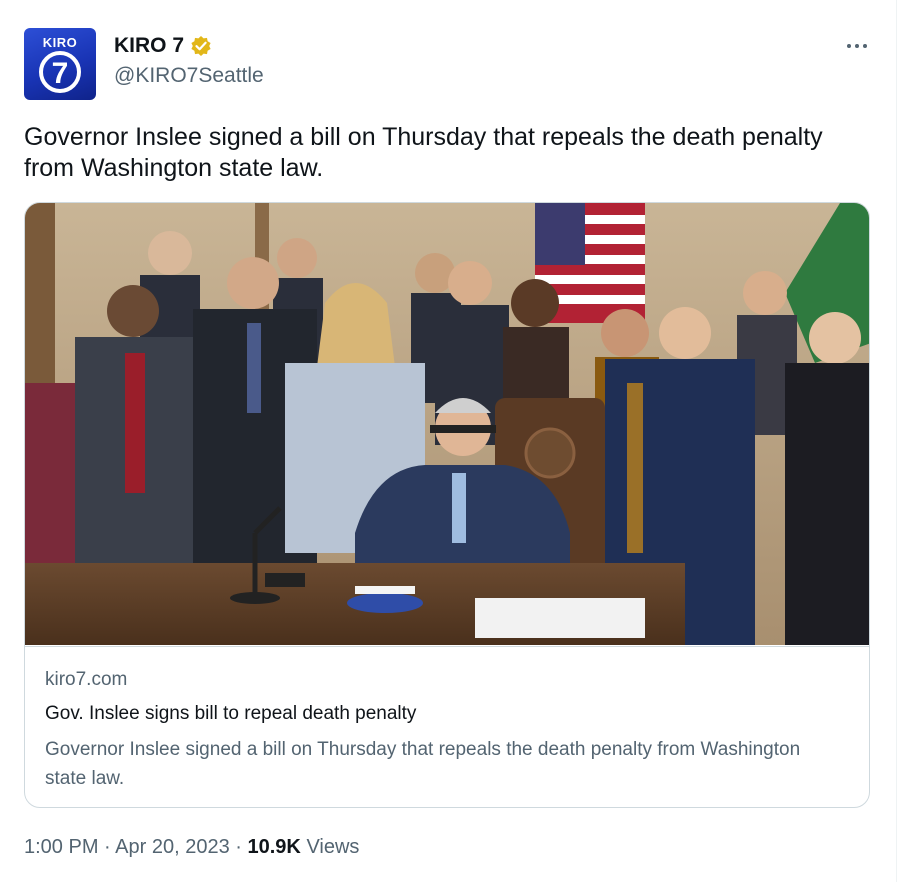 This screenshot has width=904, height=882. I want to click on gold-verified-badge-icon, so click(201, 46).